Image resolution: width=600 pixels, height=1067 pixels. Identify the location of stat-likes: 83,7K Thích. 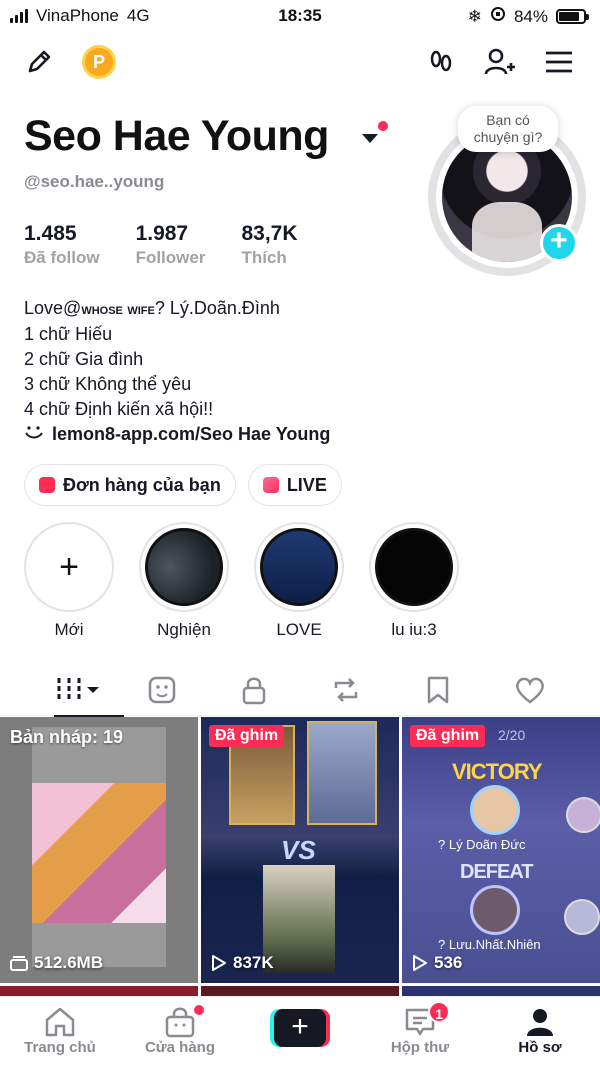
(269, 245).